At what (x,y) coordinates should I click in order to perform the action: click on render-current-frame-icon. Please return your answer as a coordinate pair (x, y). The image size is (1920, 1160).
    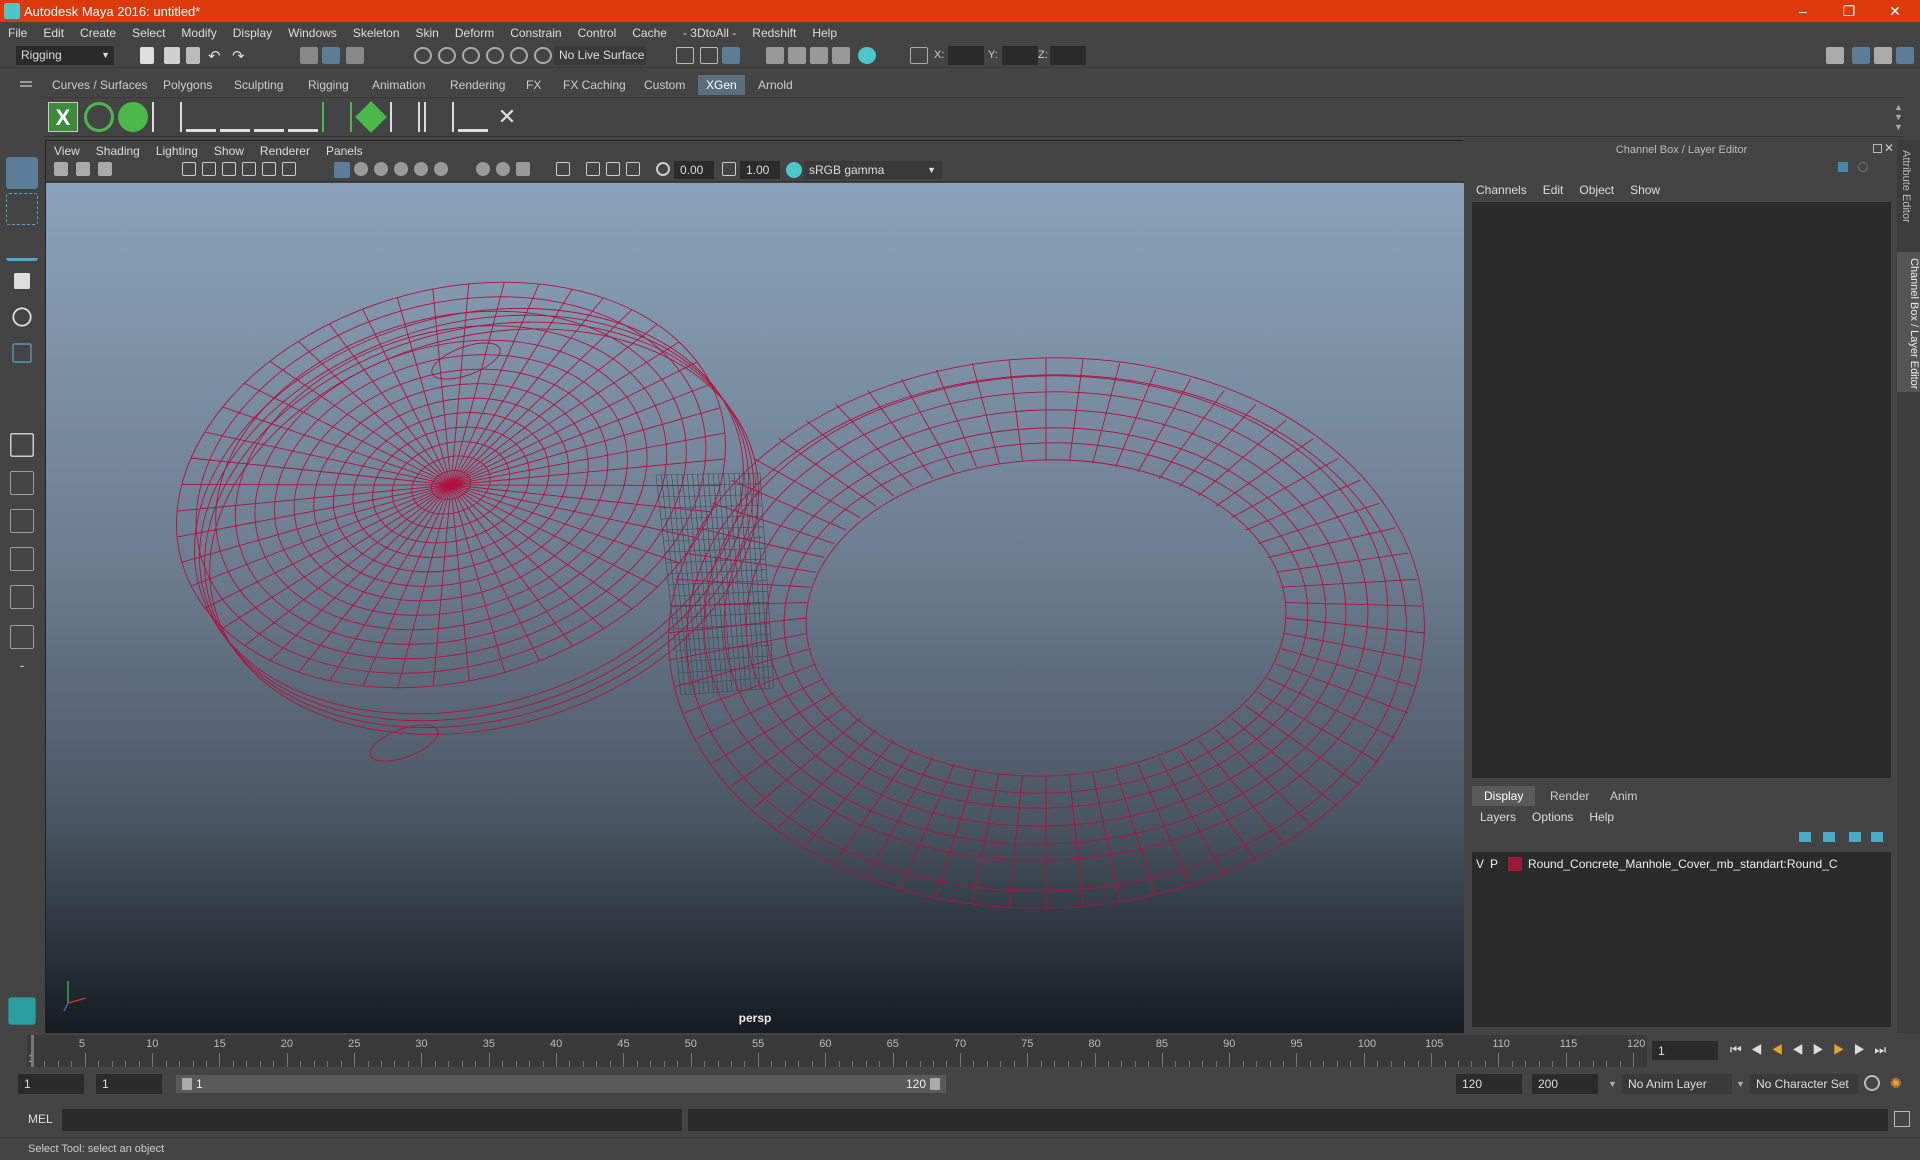
    Looking at the image, I should click on (797, 55).